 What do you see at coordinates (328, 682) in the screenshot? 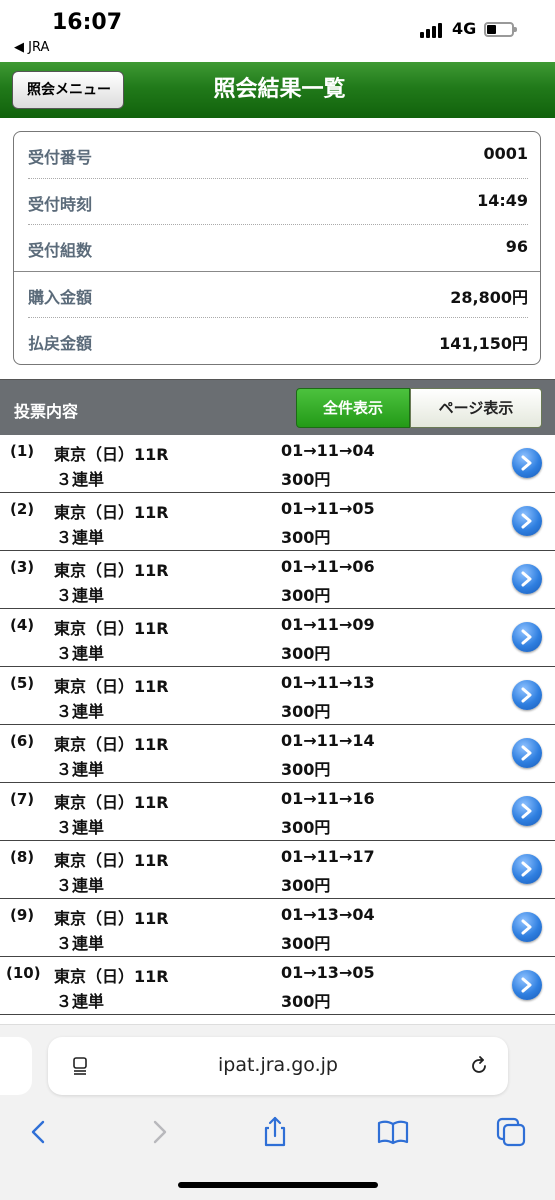
I see `bet-combination: 01→11→13` at bounding box center [328, 682].